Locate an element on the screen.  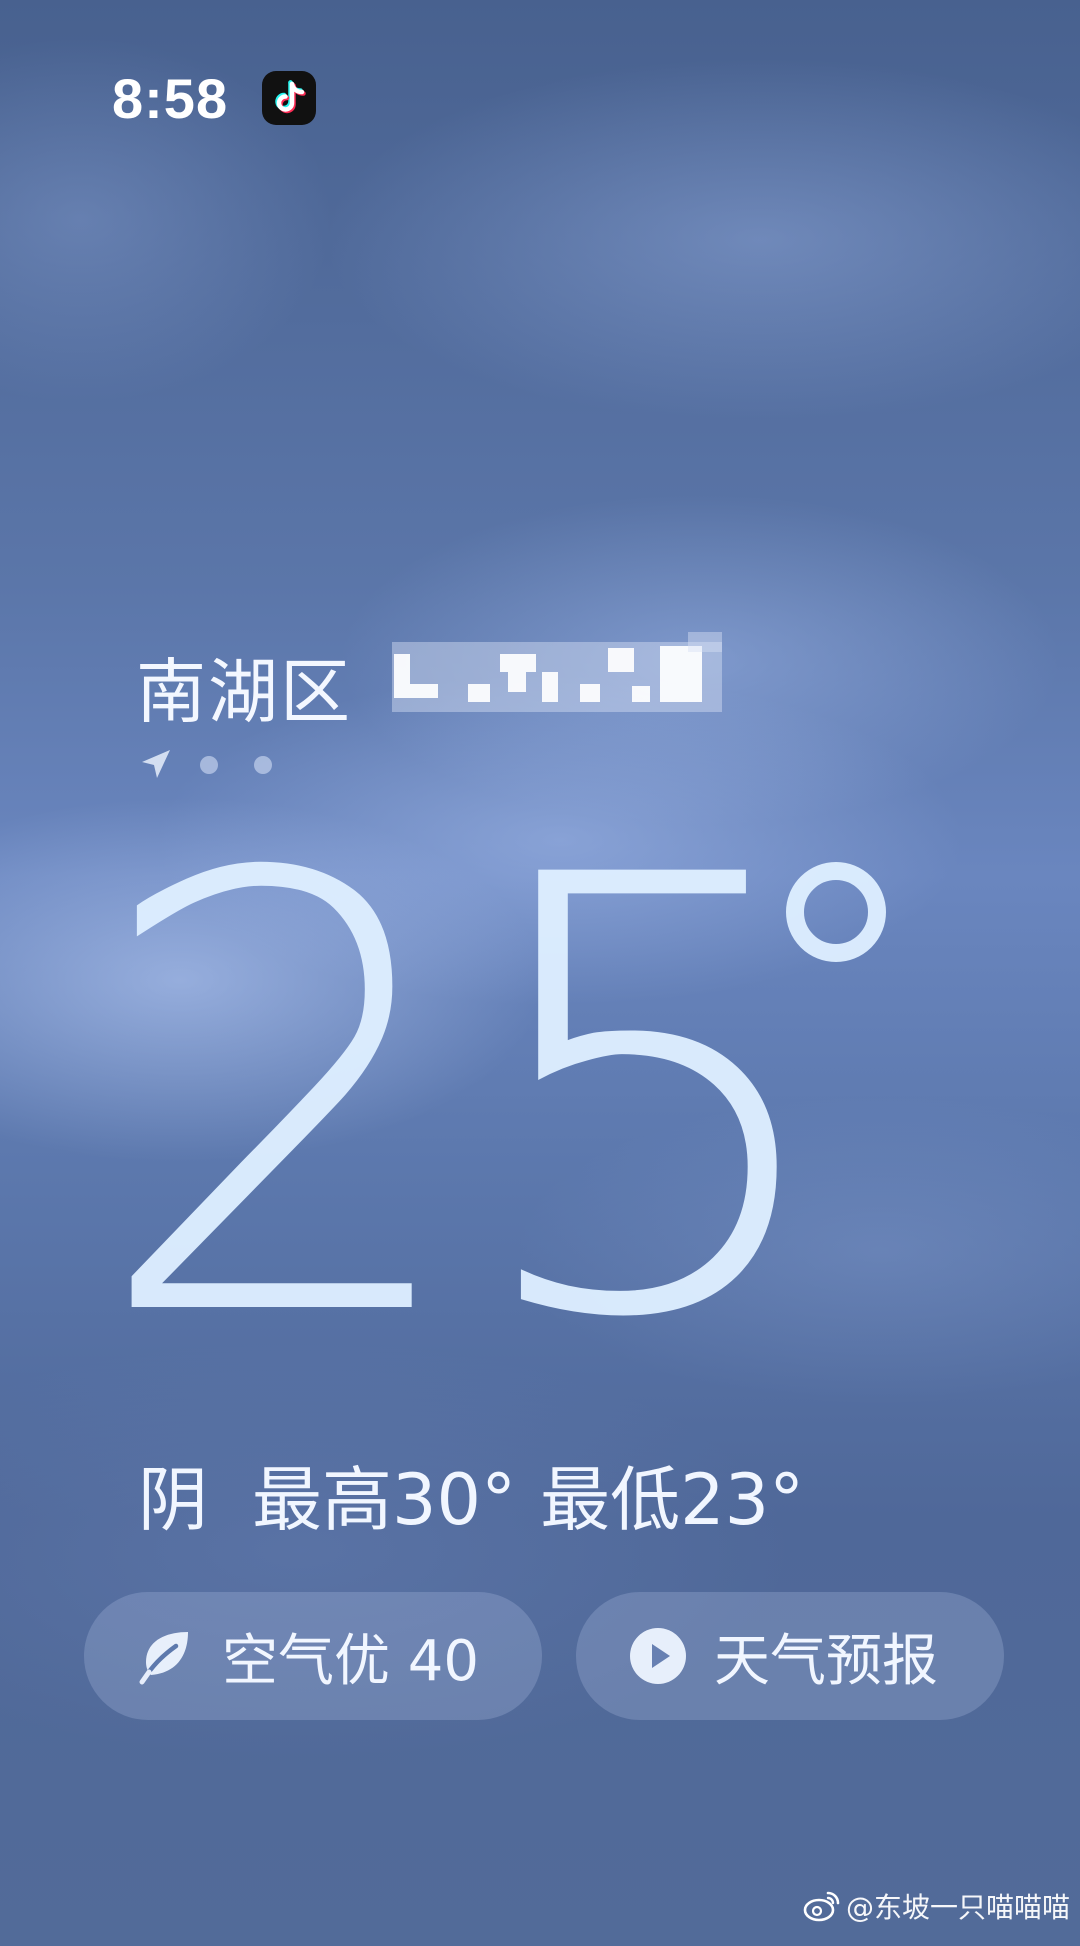
weather-forecast-button: 天气预报 is located at coordinates (790, 1656).